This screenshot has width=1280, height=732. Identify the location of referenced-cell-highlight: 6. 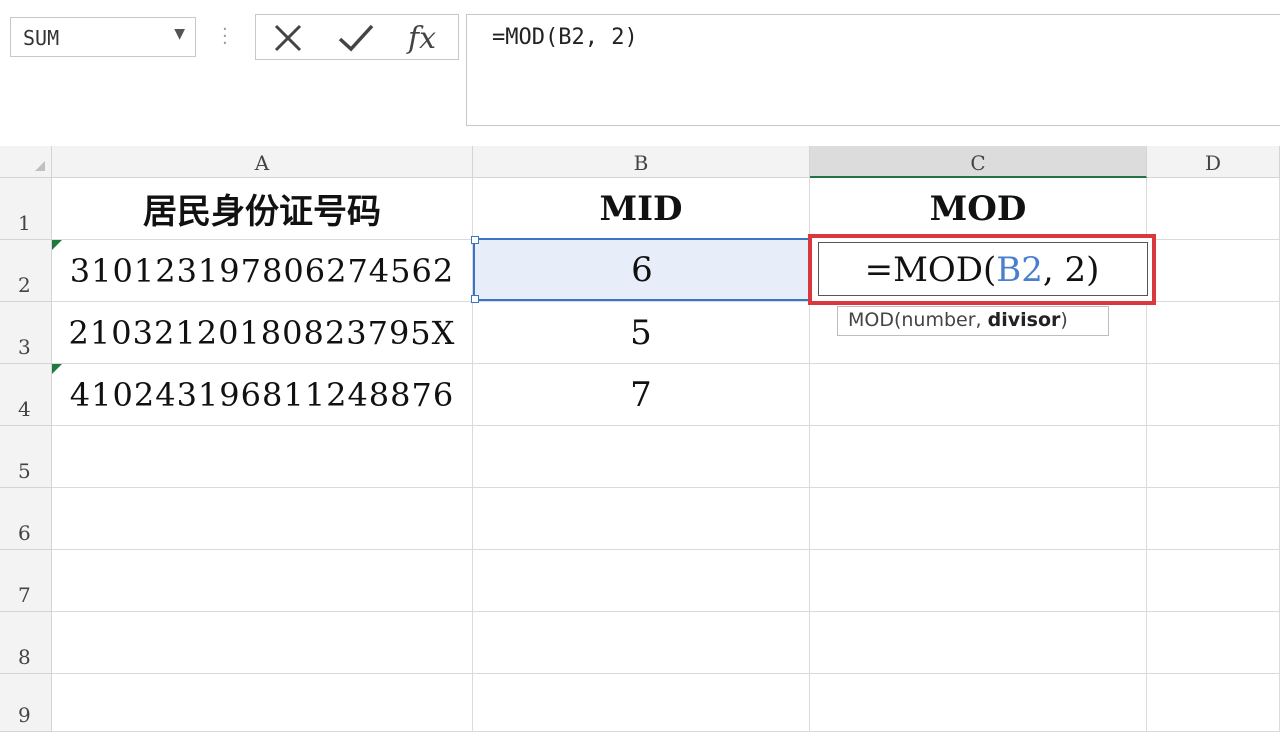
(641, 269).